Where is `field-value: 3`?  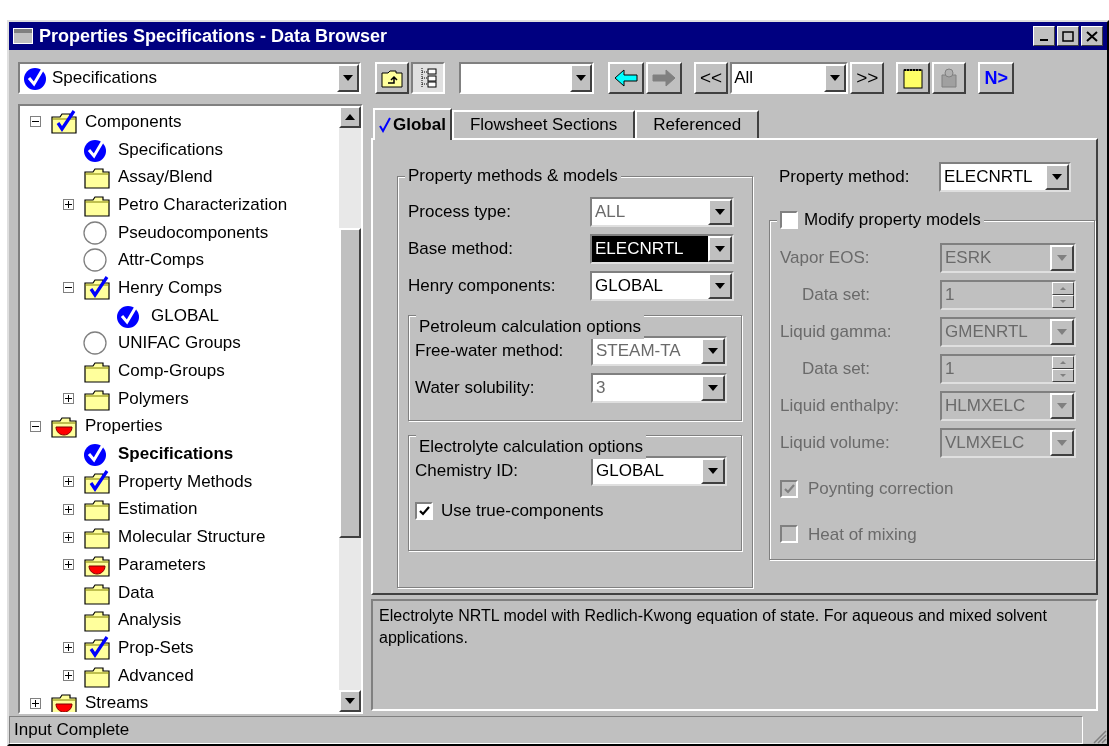 field-value: 3 is located at coordinates (601, 388).